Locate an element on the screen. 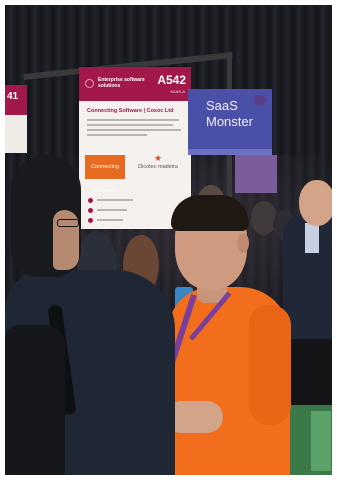 The image size is (337, 480). backpack is located at coordinates (35, 400).